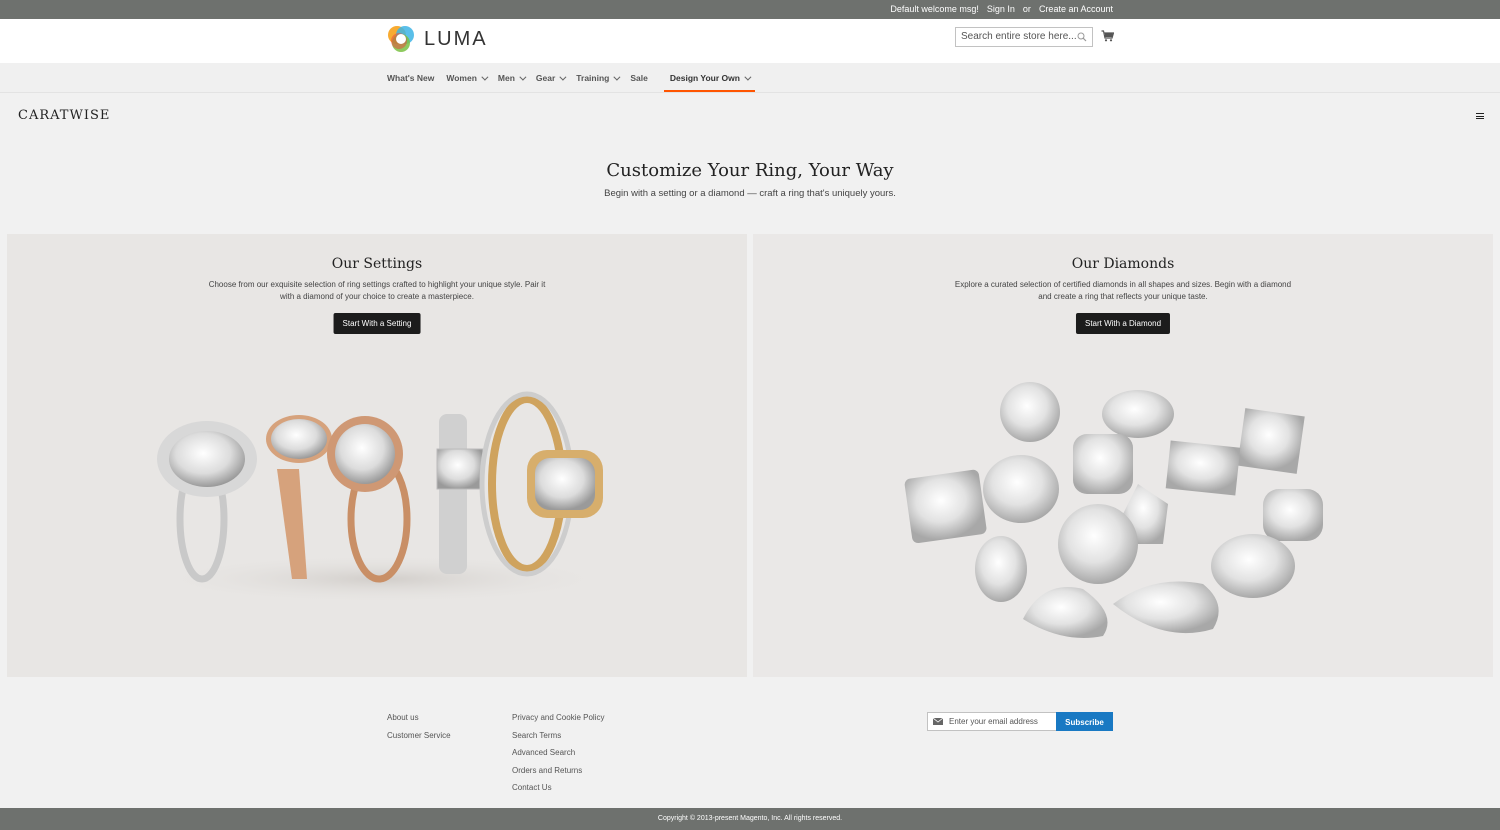 Image resolution: width=1500 pixels, height=830 pixels. What do you see at coordinates (934, 9) in the screenshot?
I see `welcome-message: Default welcome msg!` at bounding box center [934, 9].